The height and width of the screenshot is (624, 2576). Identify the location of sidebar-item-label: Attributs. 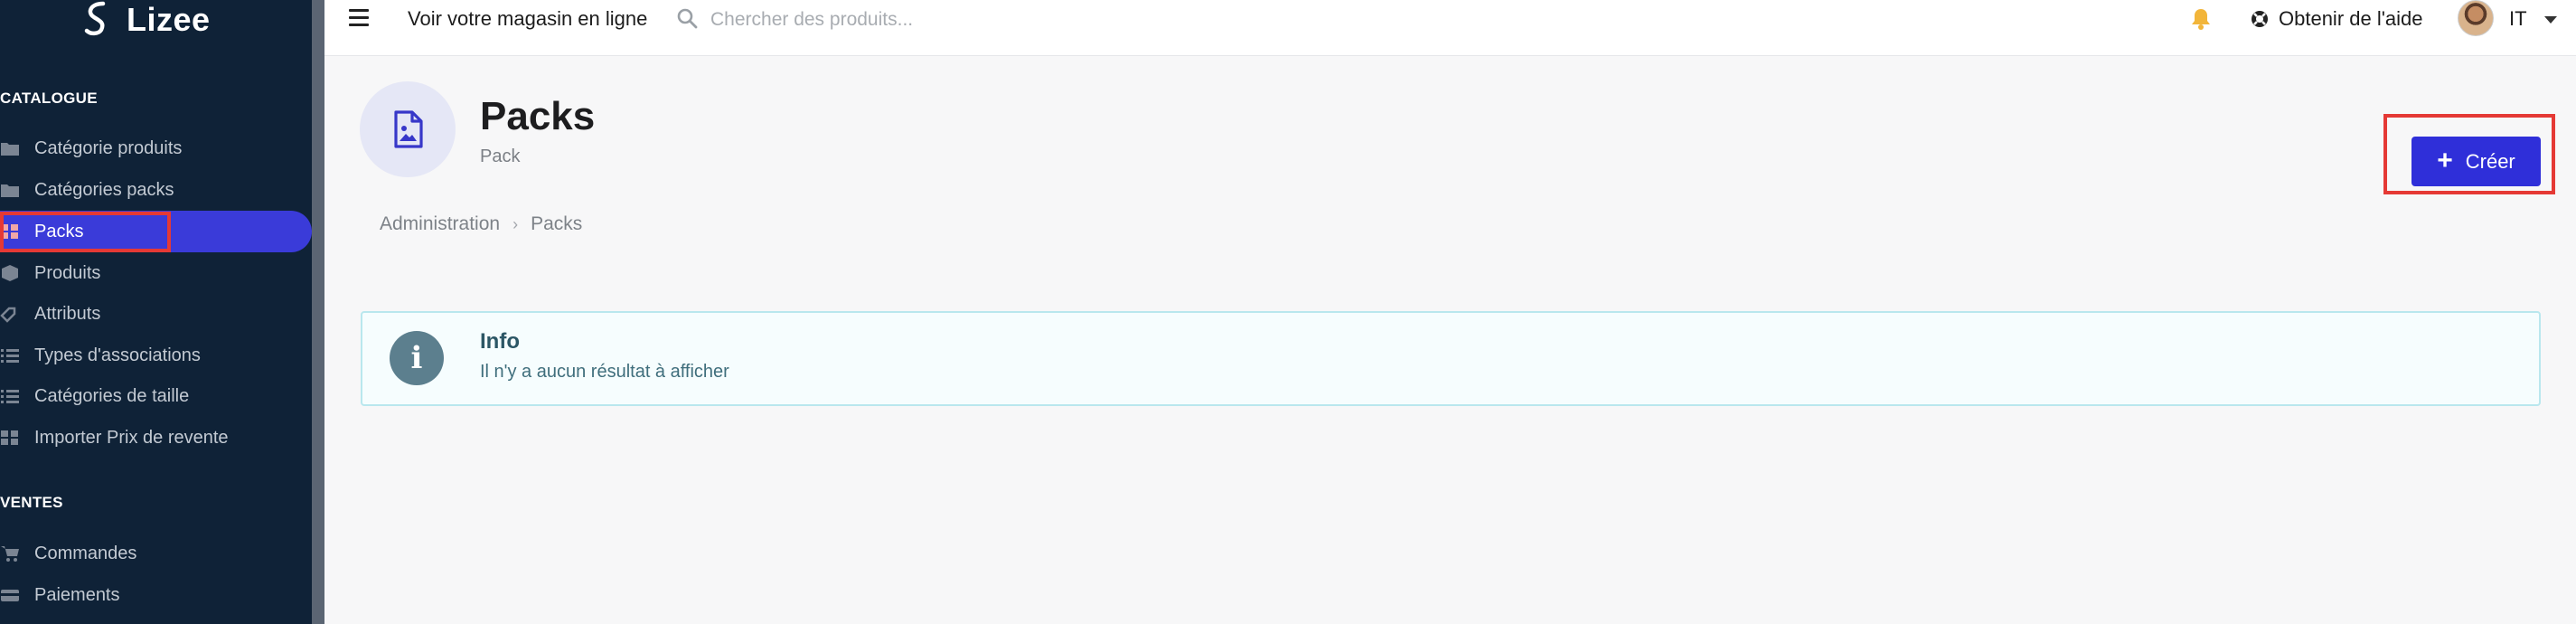
(68, 313).